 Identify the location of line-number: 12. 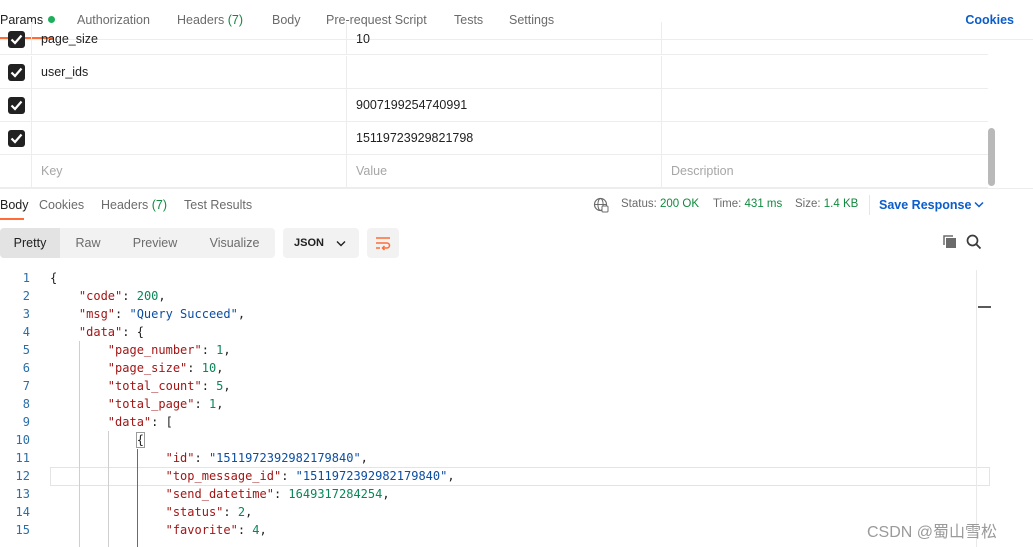
(22, 476).